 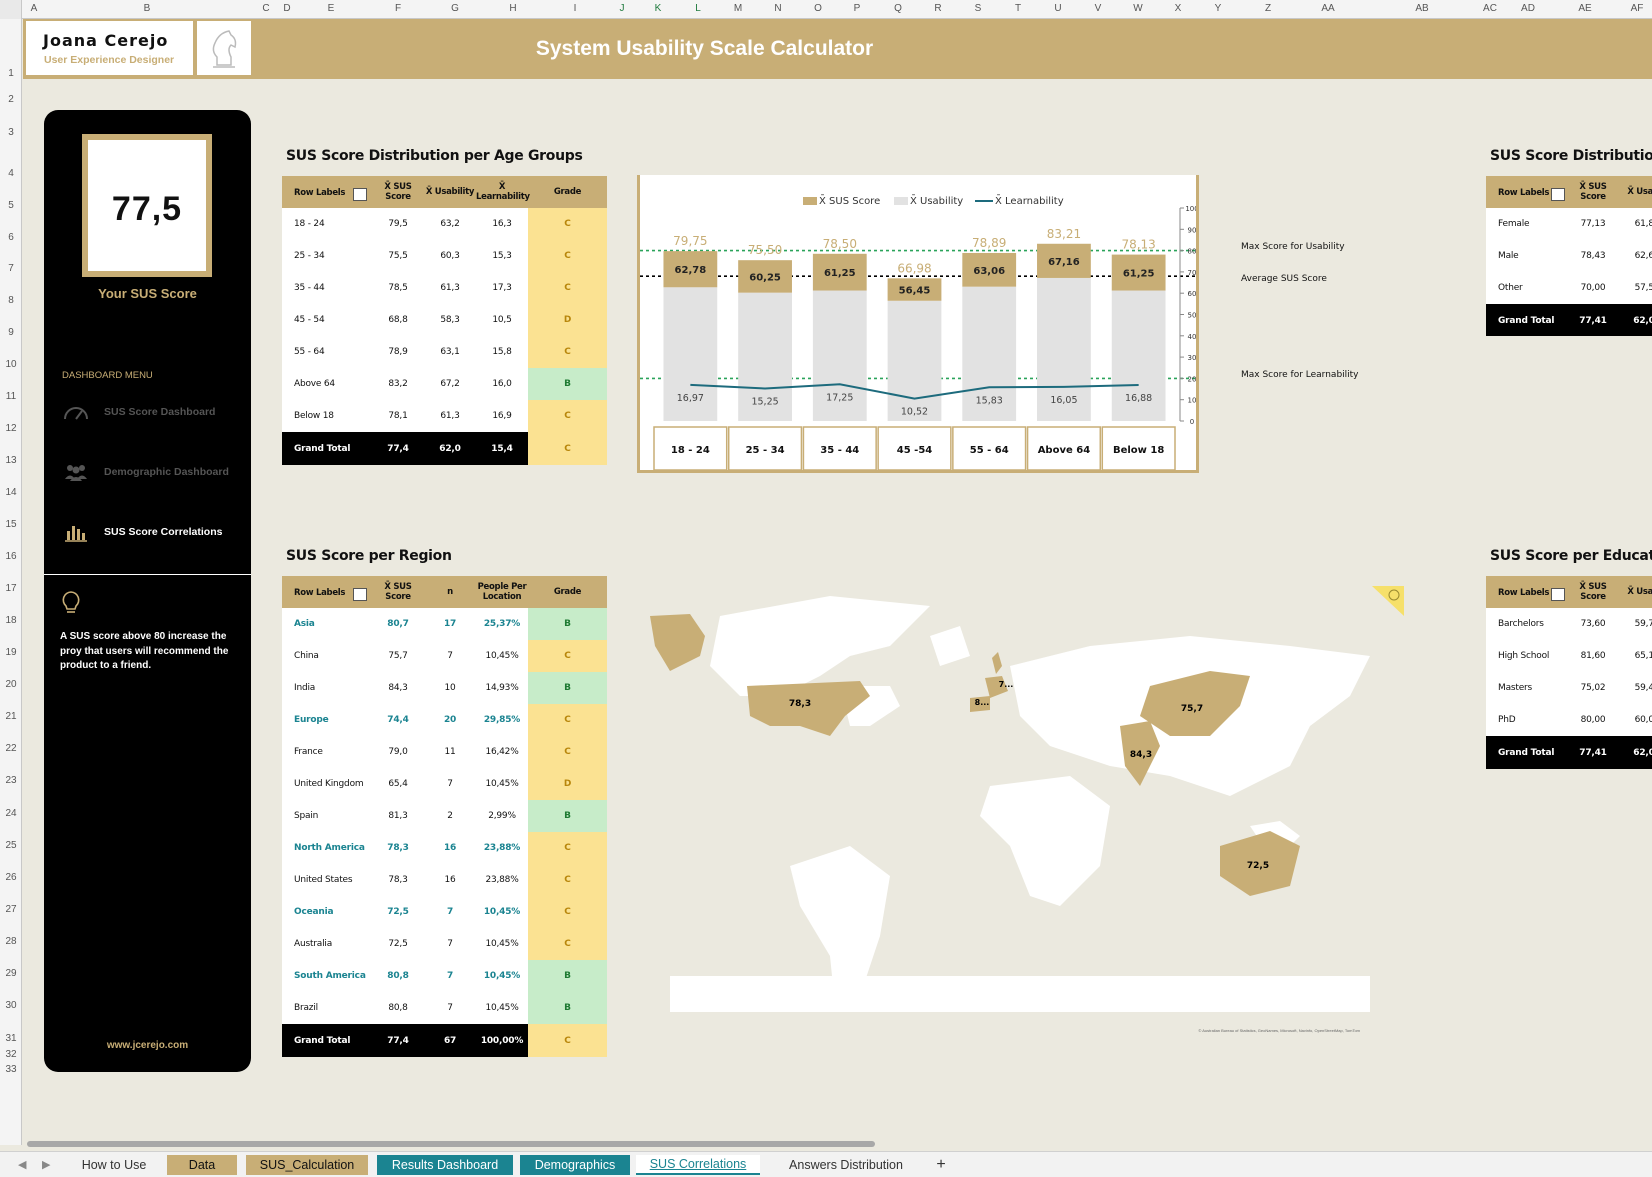 What do you see at coordinates (1569, 624) in the screenshot?
I see `table-row: Barchelors73,6059,70` at bounding box center [1569, 624].